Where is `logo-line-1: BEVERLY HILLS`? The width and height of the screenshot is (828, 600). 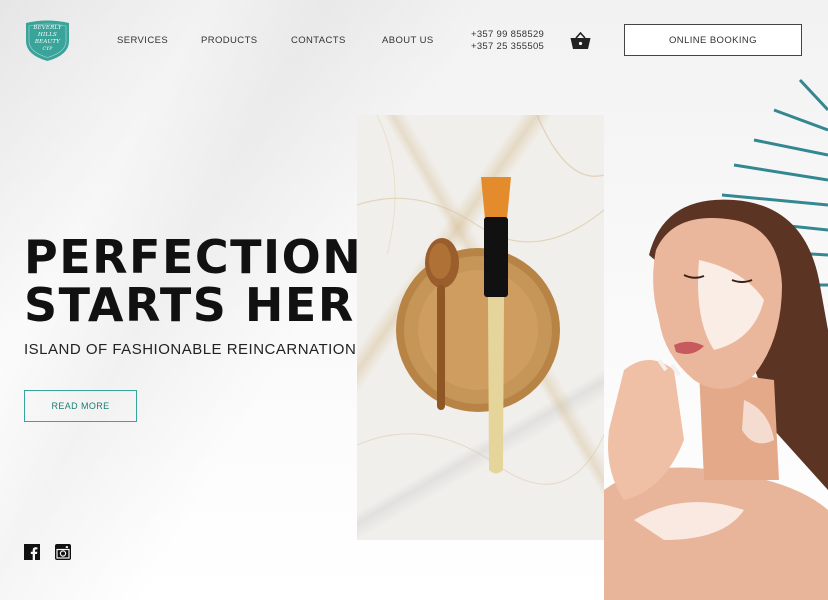
logo-line-1: BEVERLY HILLS is located at coordinates (47, 31).